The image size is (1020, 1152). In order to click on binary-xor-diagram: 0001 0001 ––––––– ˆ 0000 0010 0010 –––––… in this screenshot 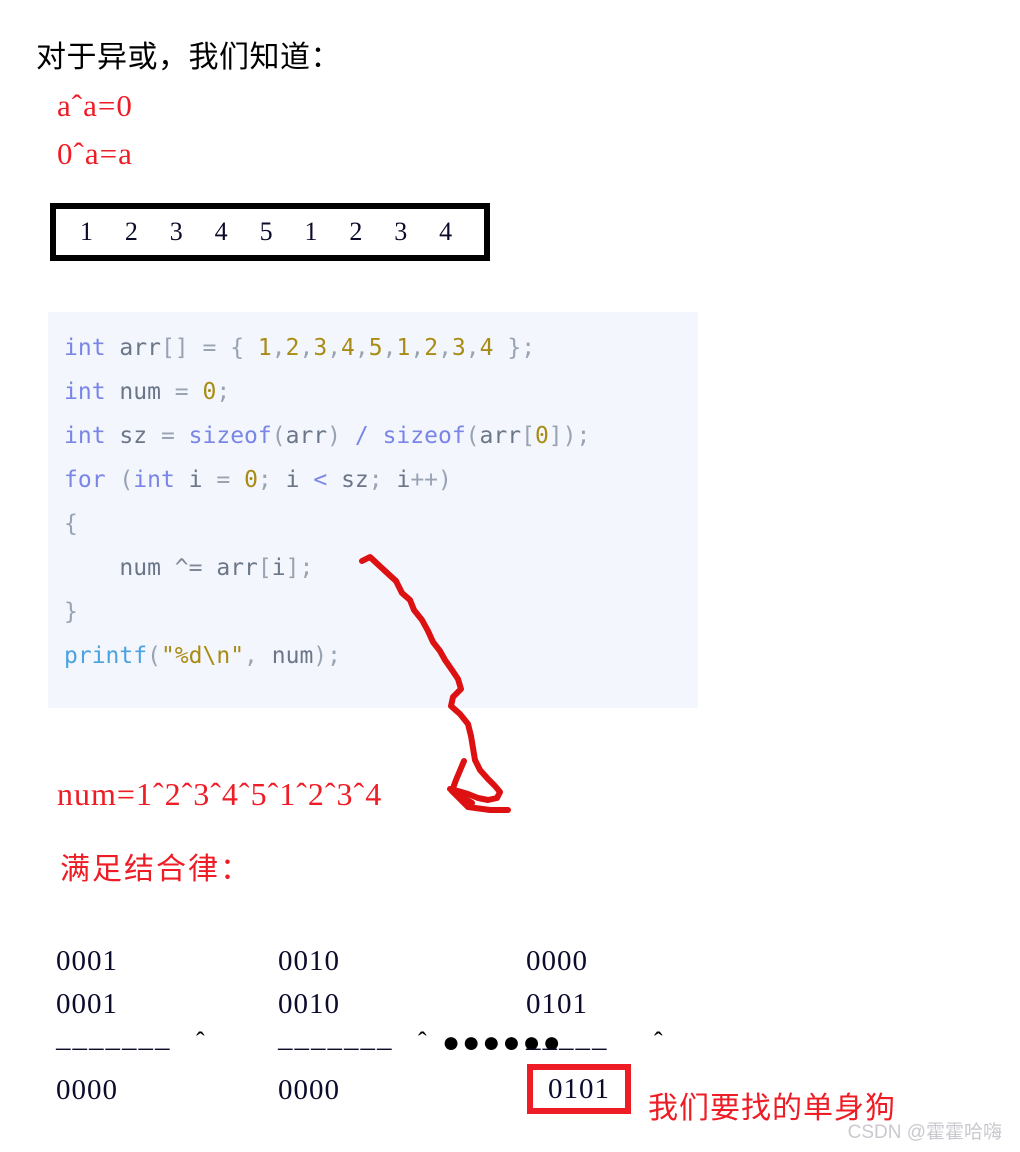, I will do `click(376, 1027)`.